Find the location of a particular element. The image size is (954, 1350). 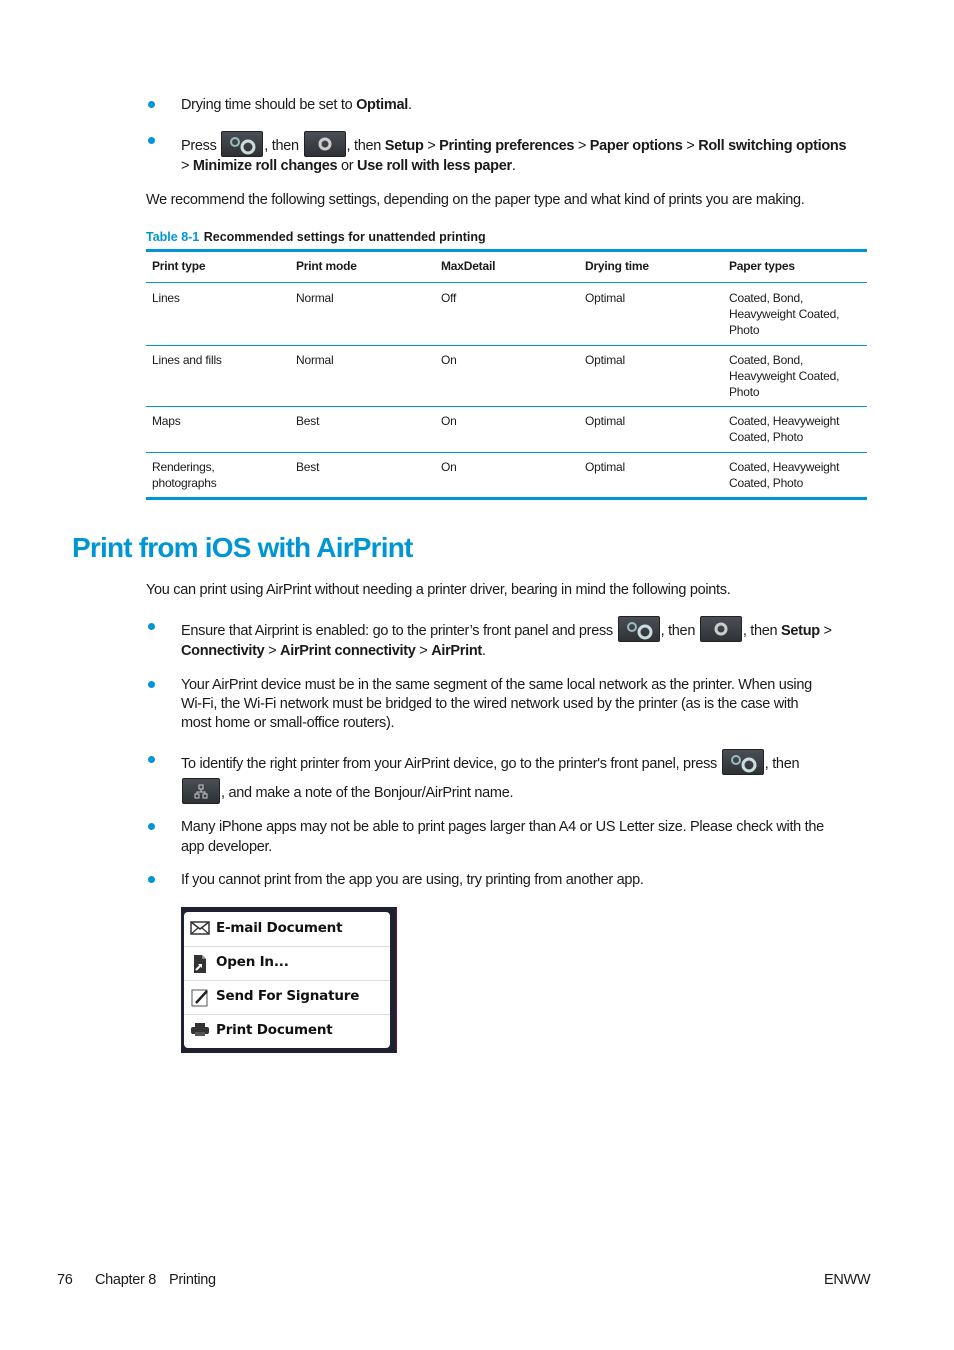

table-label: Table 8-1 is located at coordinates (173, 237).